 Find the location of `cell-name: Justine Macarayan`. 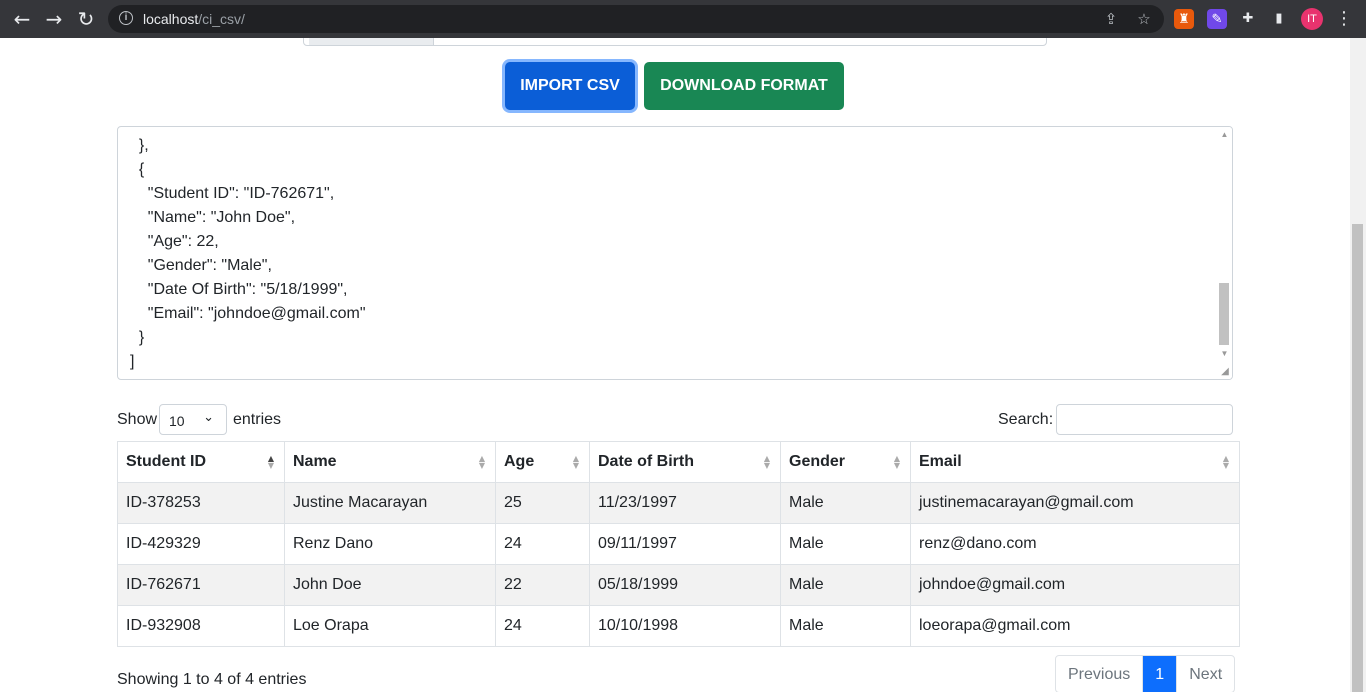

cell-name: Justine Macarayan is located at coordinates (390, 503).